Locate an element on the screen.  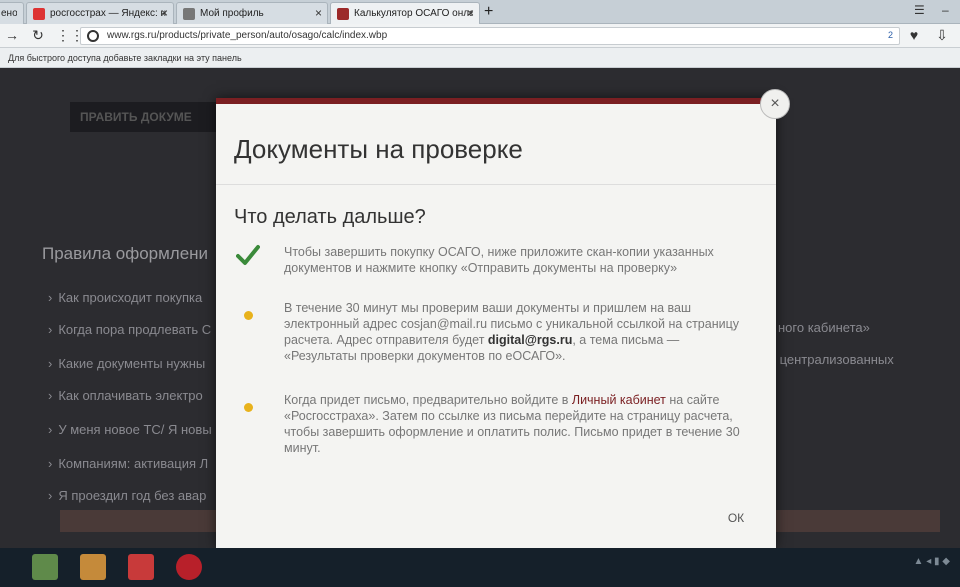
faq-item: Я проездил год без авар is located at coordinates (127, 495).